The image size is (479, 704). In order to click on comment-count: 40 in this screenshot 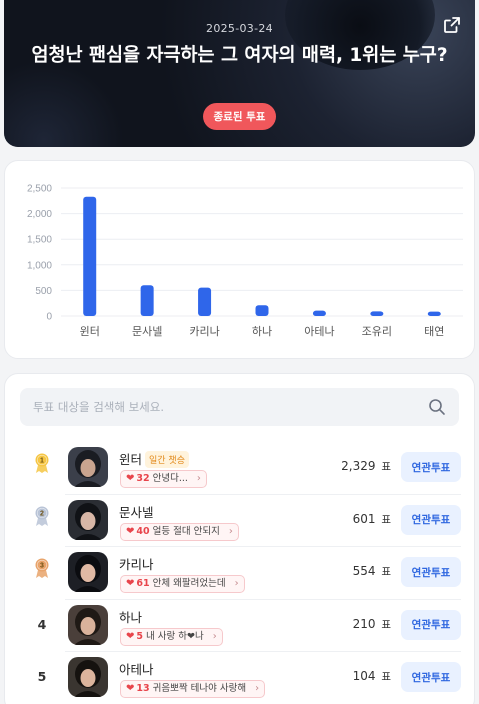, I will do `click(143, 531)`.